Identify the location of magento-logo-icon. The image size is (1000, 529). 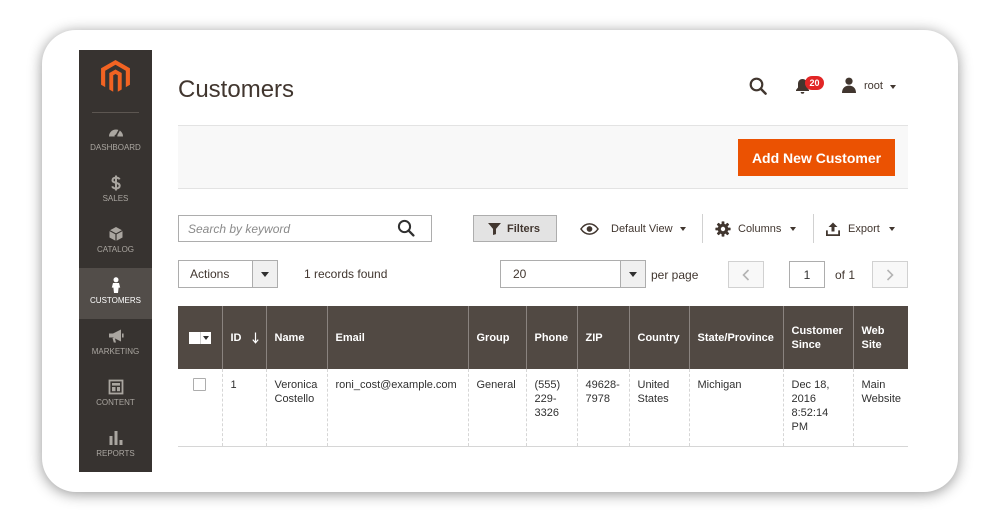
(115, 76).